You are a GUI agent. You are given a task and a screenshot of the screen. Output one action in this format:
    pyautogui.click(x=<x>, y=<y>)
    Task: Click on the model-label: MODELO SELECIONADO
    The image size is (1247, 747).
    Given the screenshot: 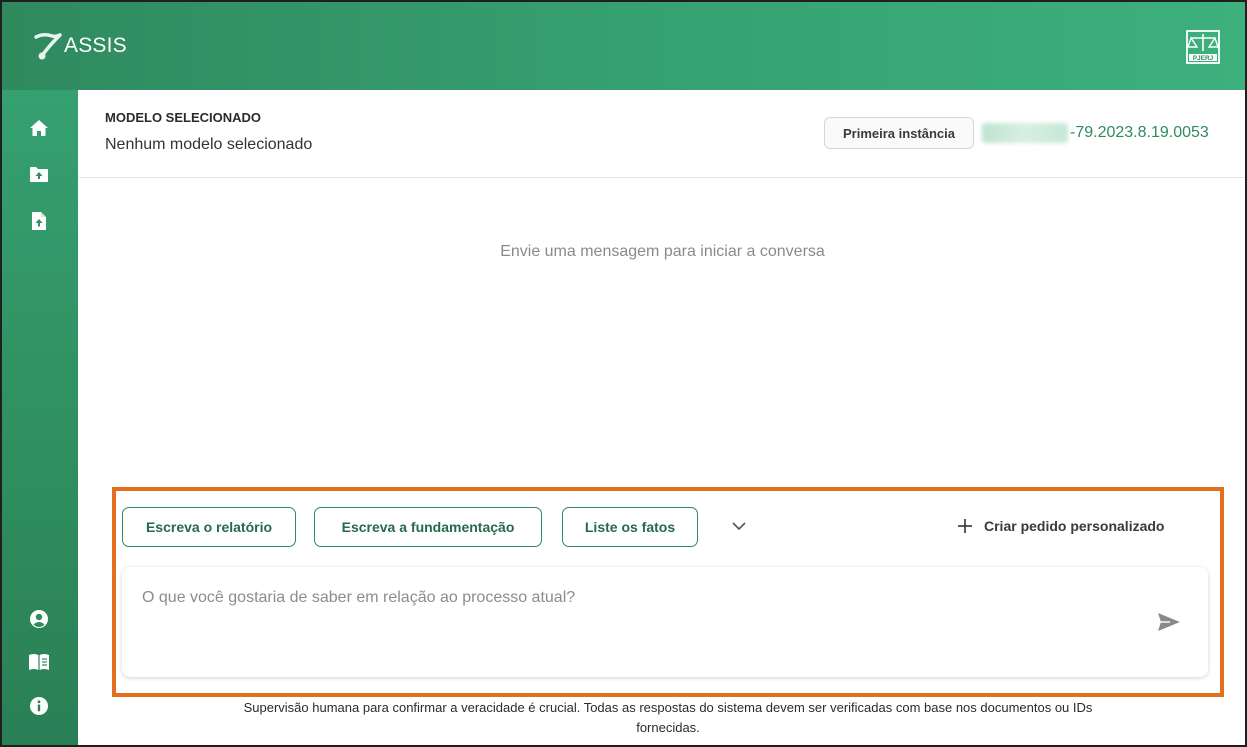 What is the action you would take?
    pyautogui.click(x=183, y=117)
    